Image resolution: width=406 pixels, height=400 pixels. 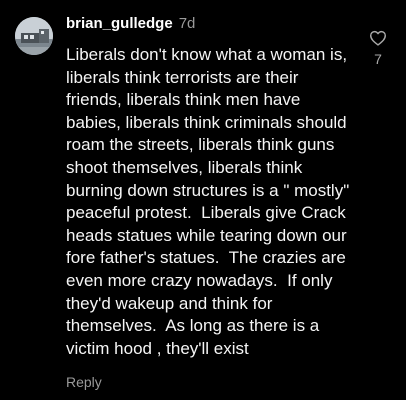 What do you see at coordinates (84, 382) in the screenshot?
I see `reply-button: Reply` at bounding box center [84, 382].